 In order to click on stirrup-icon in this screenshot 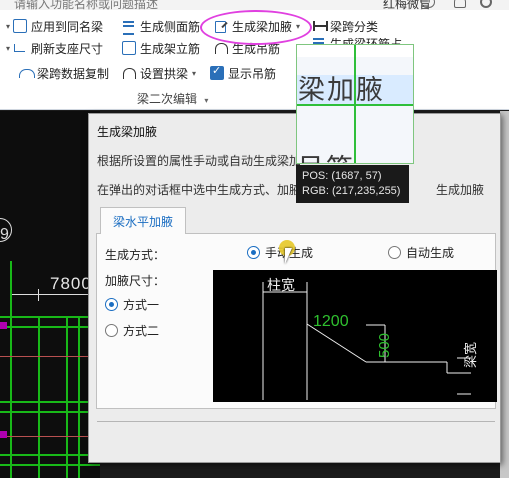, I will do `click(129, 48)`.